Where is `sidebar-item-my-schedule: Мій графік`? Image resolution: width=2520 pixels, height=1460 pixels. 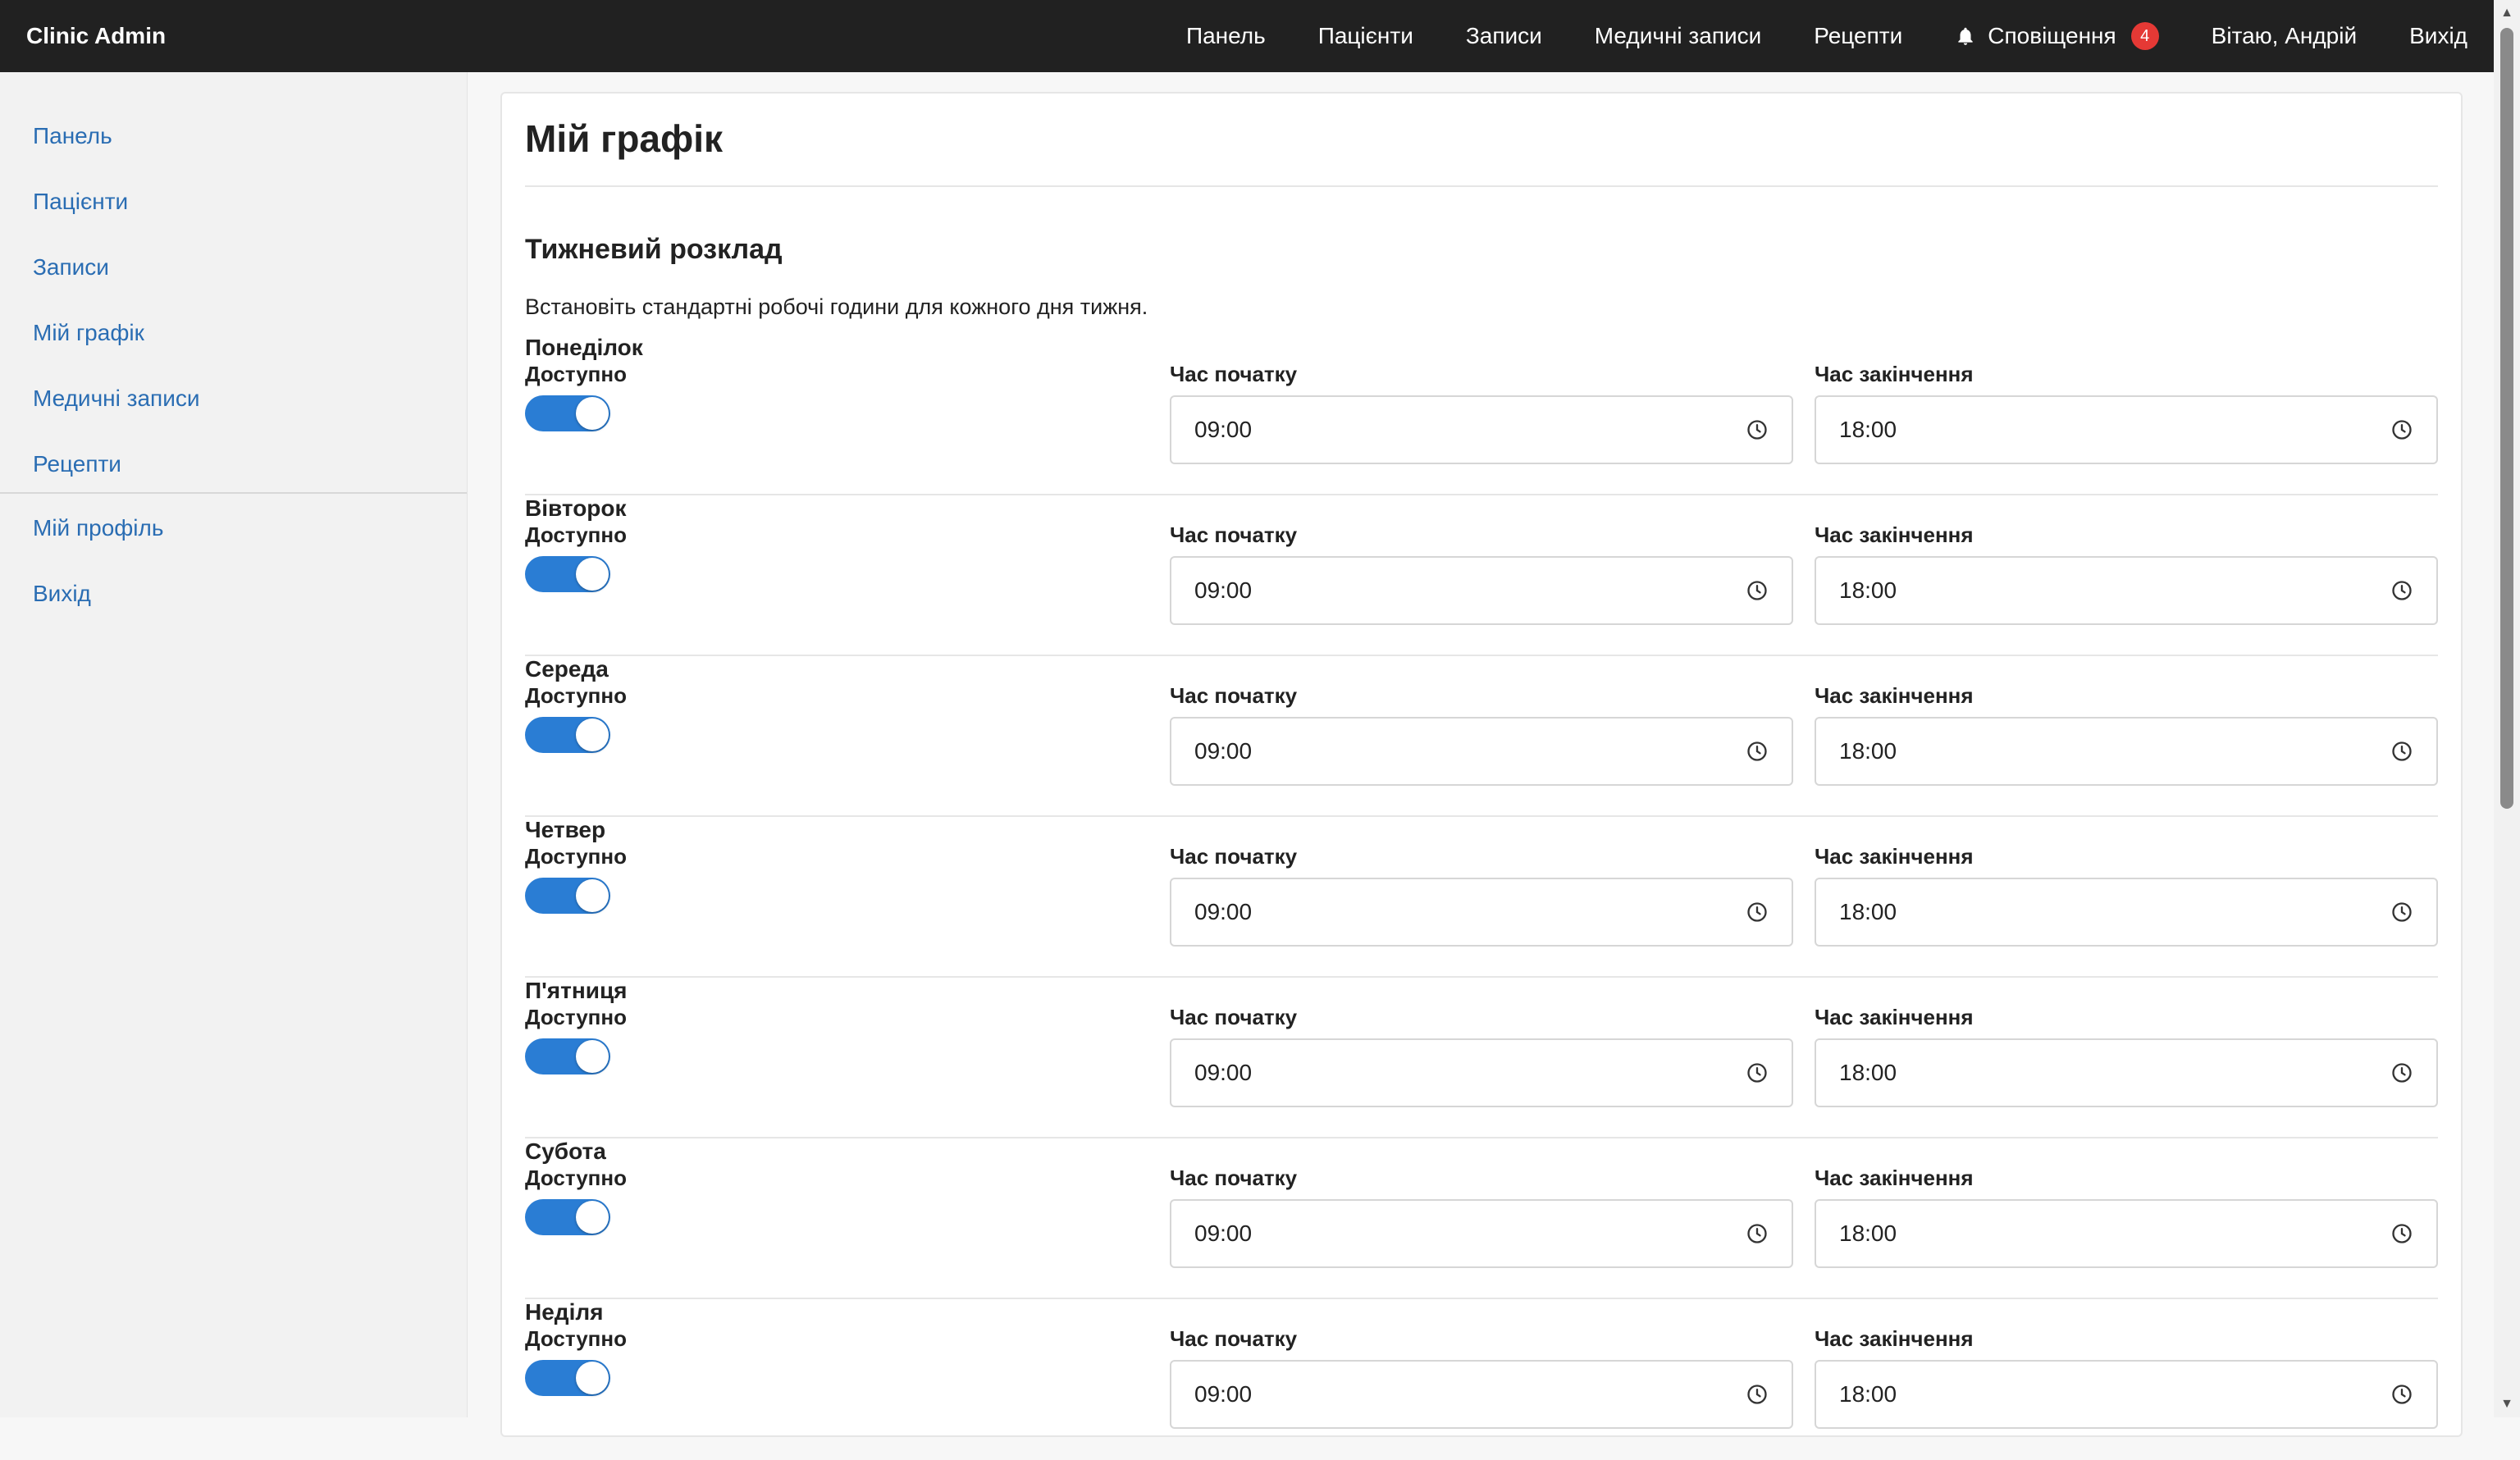 sidebar-item-my-schedule: Мій графік is located at coordinates (233, 354).